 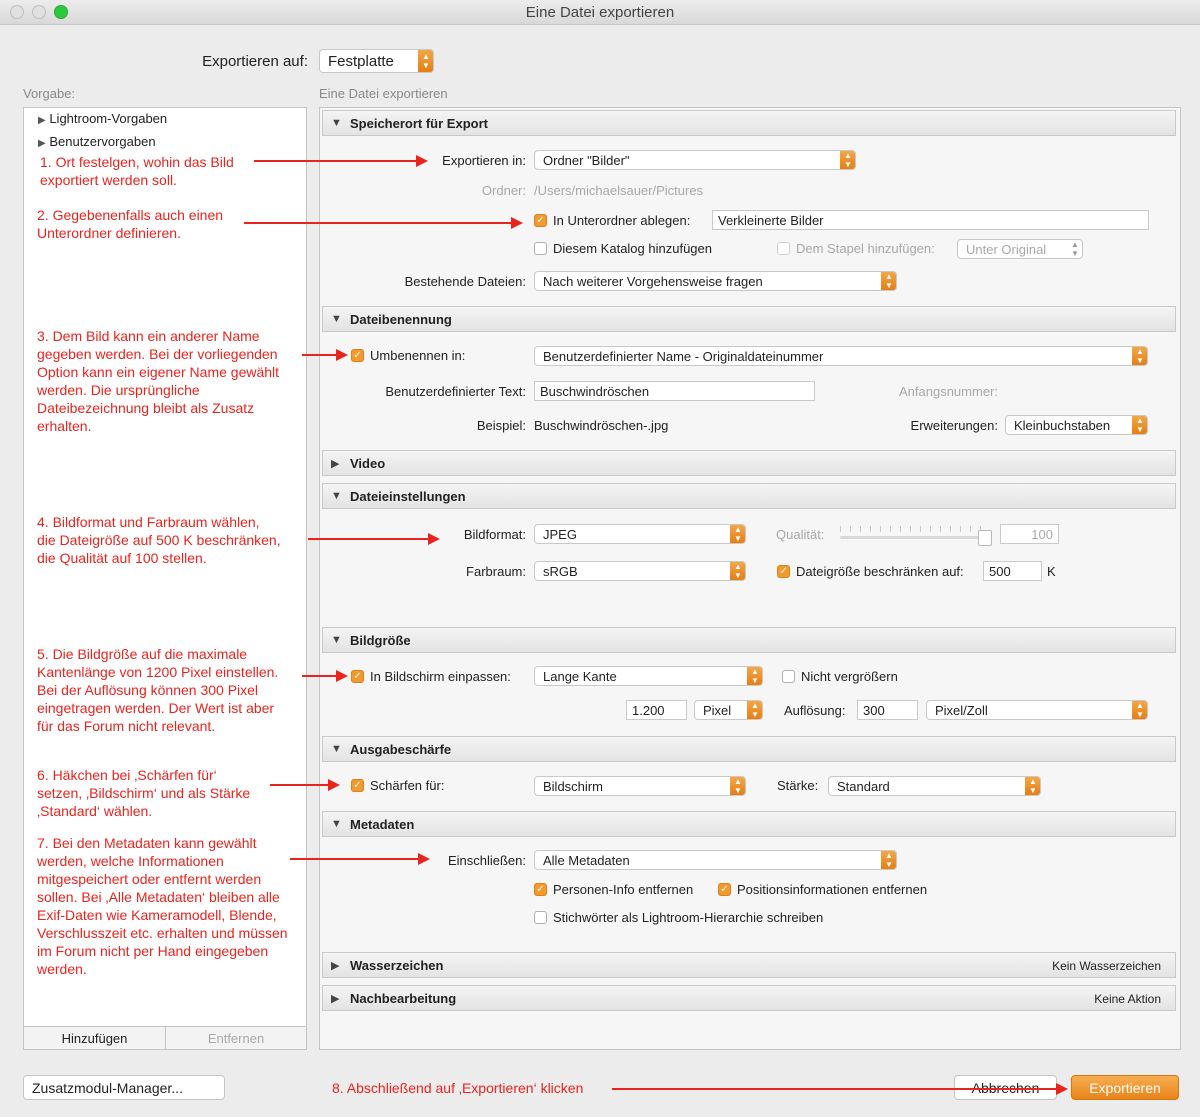 I want to click on stack-position-value: Unter Original, so click(x=1006, y=249).